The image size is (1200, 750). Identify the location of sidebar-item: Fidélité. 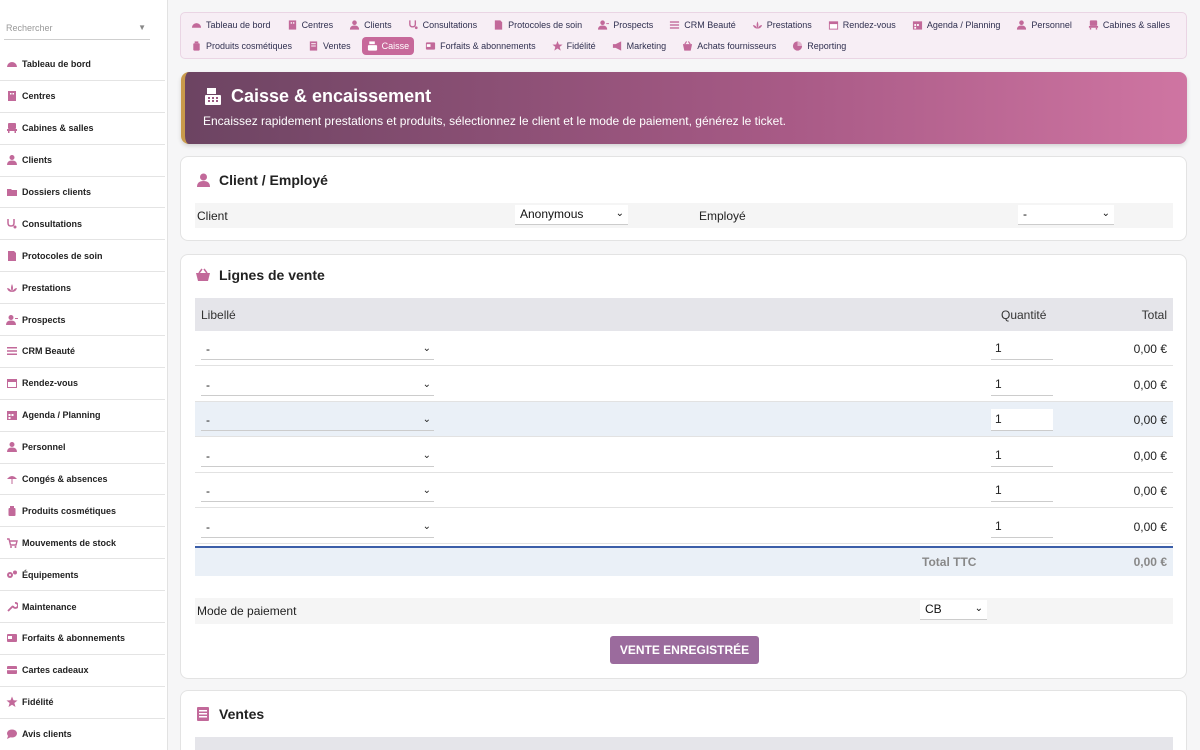
(82, 703).